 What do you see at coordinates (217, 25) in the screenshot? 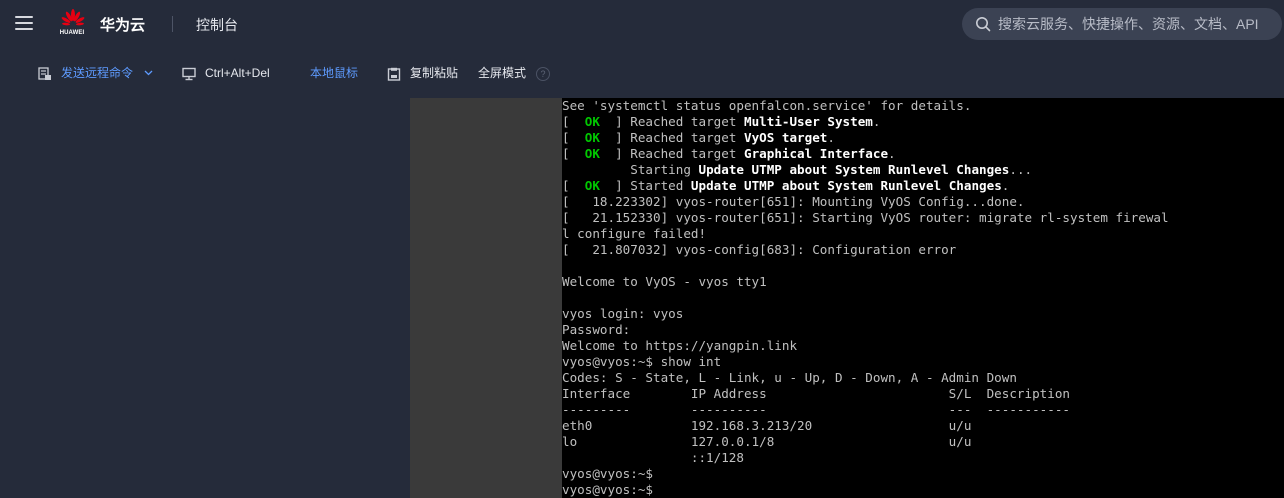
I see `console-link: 控制台` at bounding box center [217, 25].